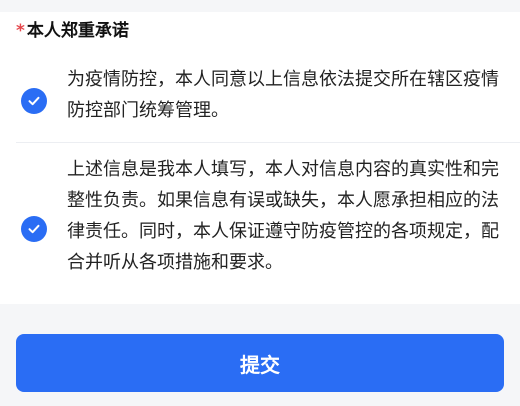 This screenshot has width=520, height=406. What do you see at coordinates (283, 95) in the screenshot?
I see `promise-item-text: 为疫情防控，本人同意以上信息依法提交所在辖区疫情防控部门统筹管理。` at bounding box center [283, 95].